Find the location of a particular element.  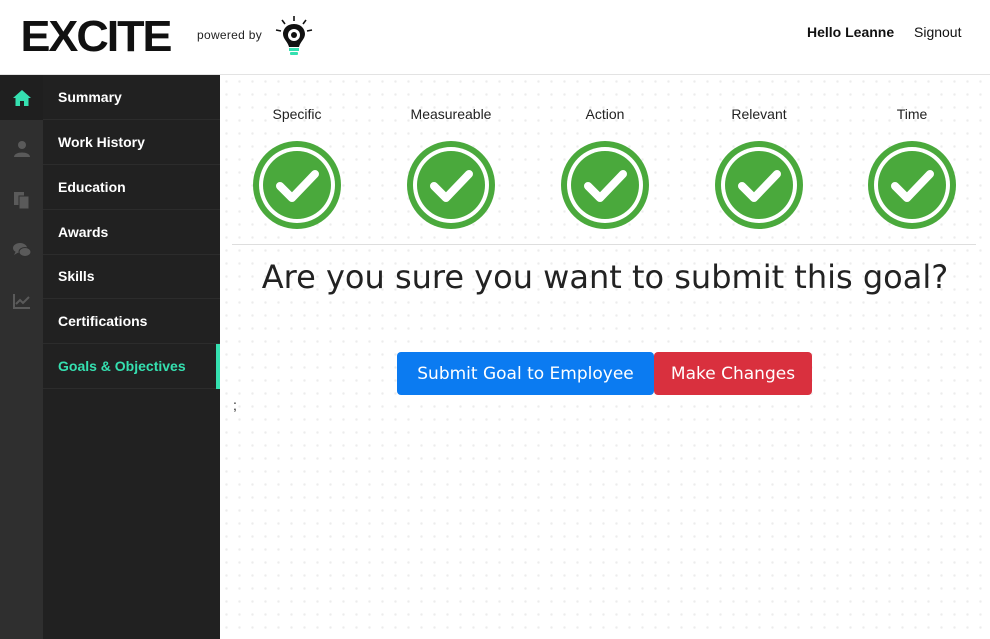

make-changes-button: Make Changes is located at coordinates (733, 373).